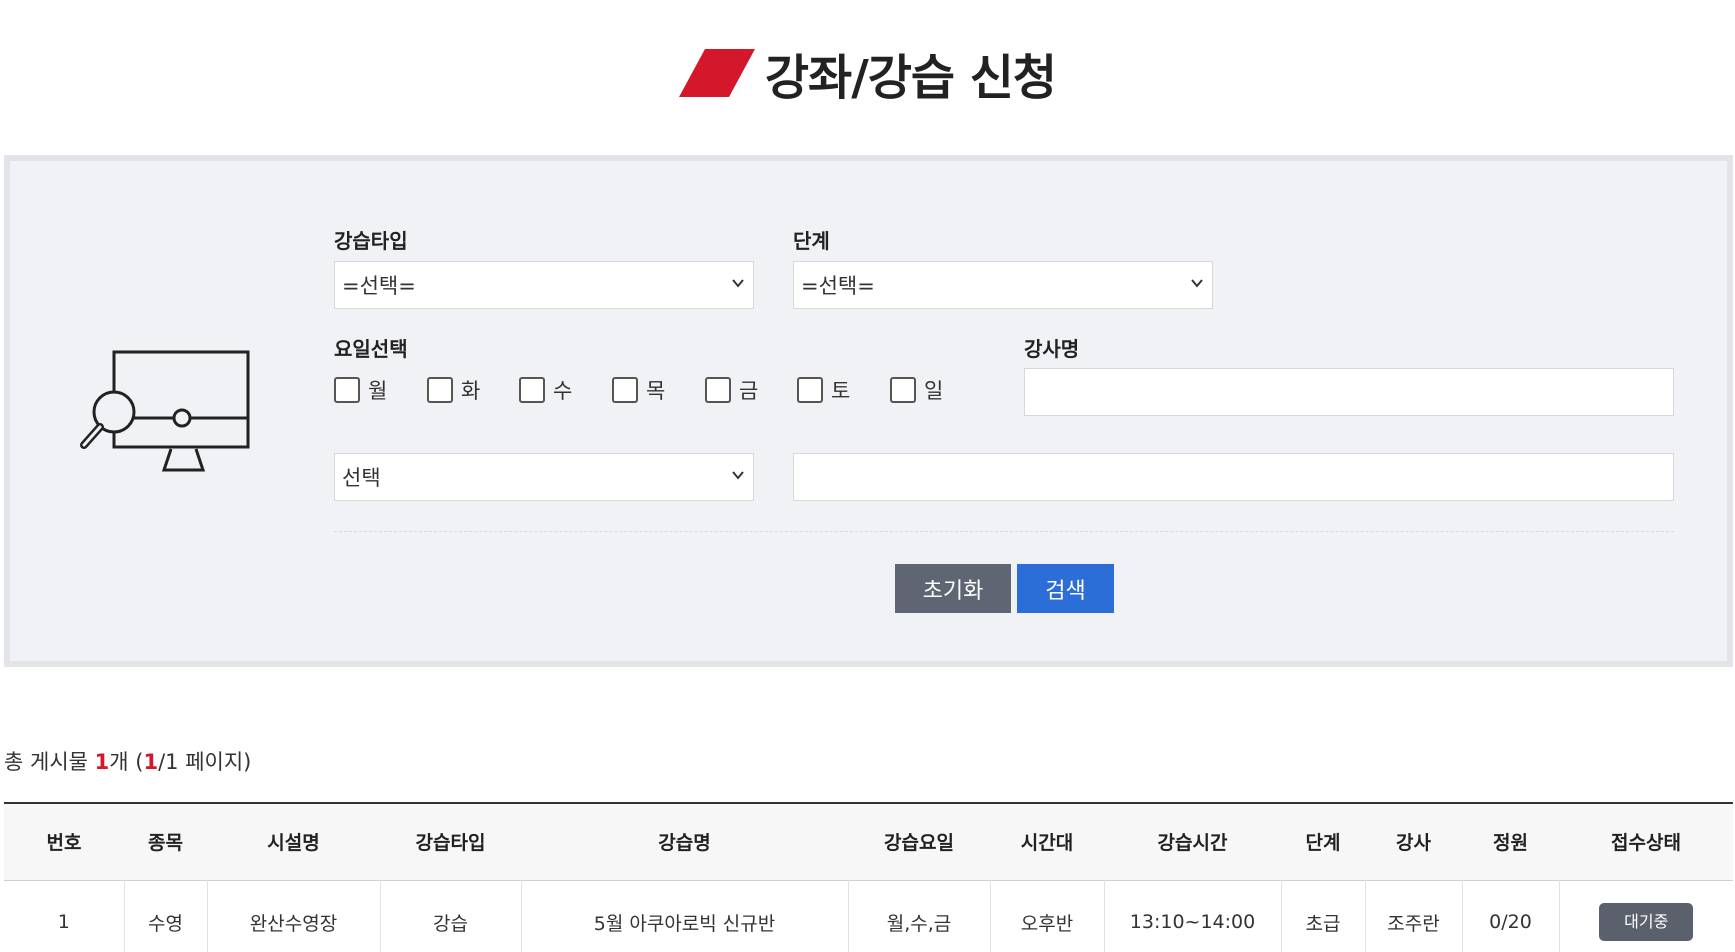 Image resolution: width=1735 pixels, height=952 pixels. Describe the element at coordinates (102, 762) in the screenshot. I see `total-count-value: 1` at that location.